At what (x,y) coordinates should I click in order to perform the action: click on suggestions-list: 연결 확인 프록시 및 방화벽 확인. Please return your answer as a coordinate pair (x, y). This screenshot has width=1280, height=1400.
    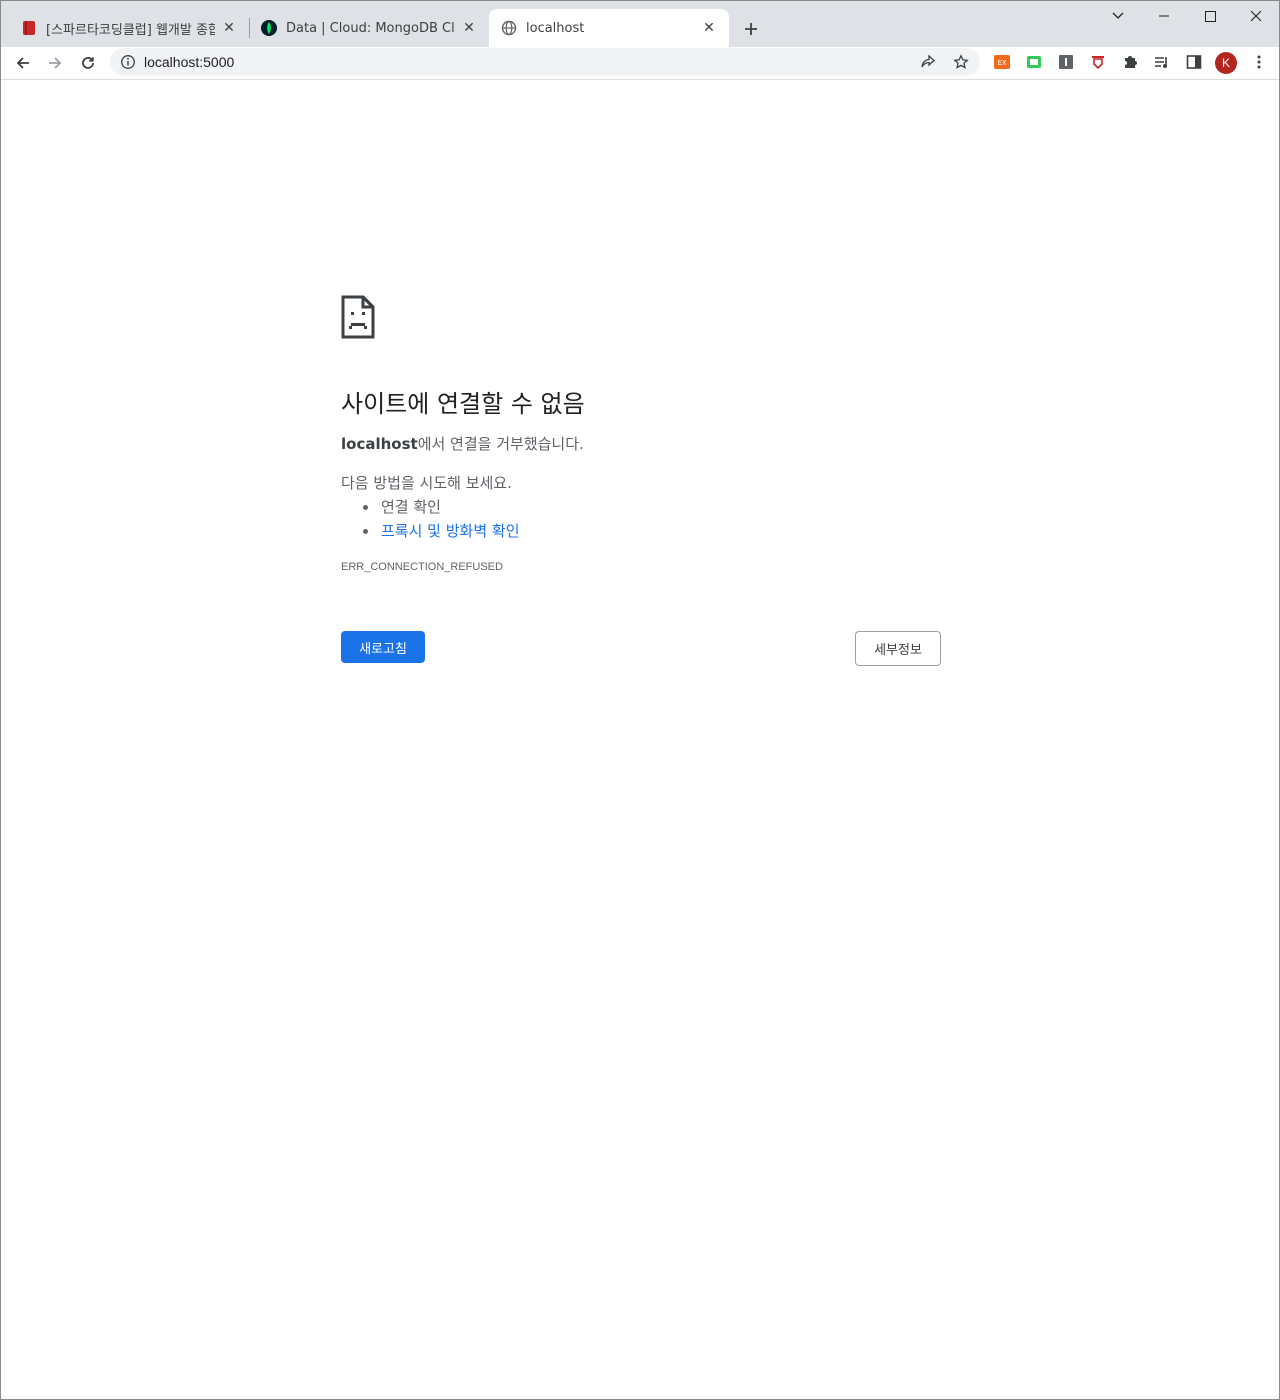
    Looking at the image, I should click on (441, 519).